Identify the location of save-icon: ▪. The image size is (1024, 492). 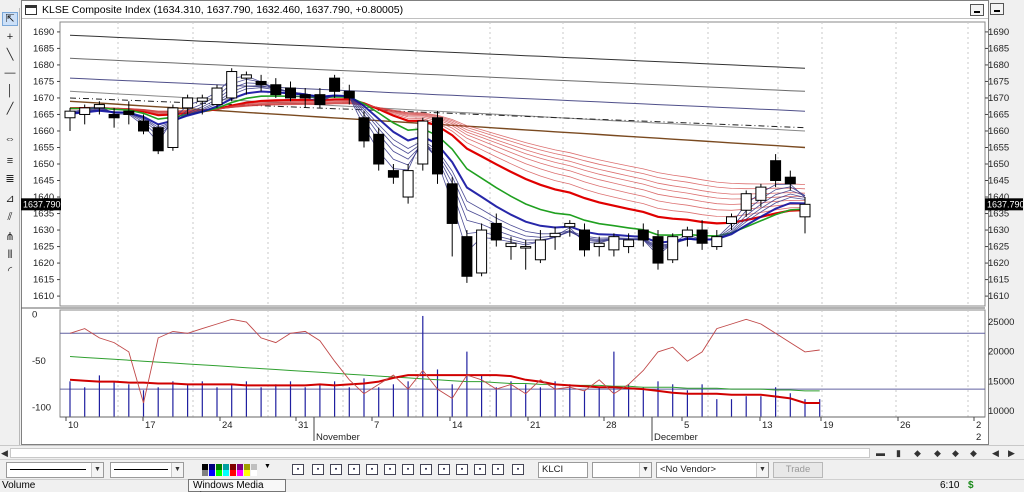
(462, 469).